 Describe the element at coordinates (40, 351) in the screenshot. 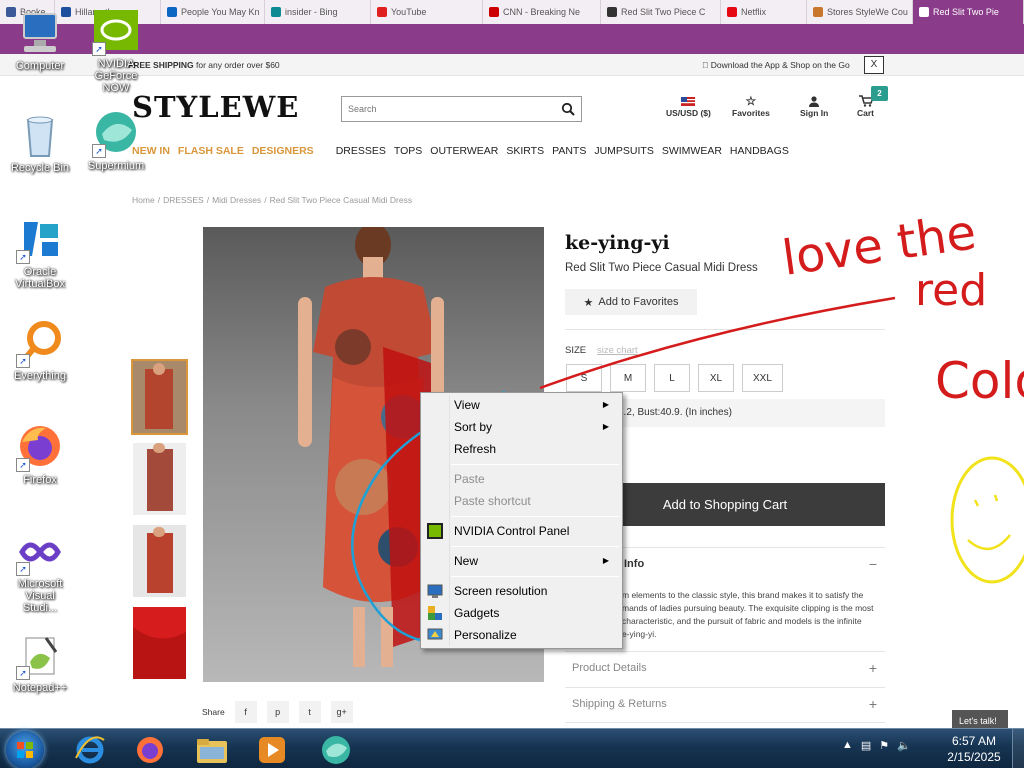

I see `desktop-icon-everything: ➚ Everything` at that location.